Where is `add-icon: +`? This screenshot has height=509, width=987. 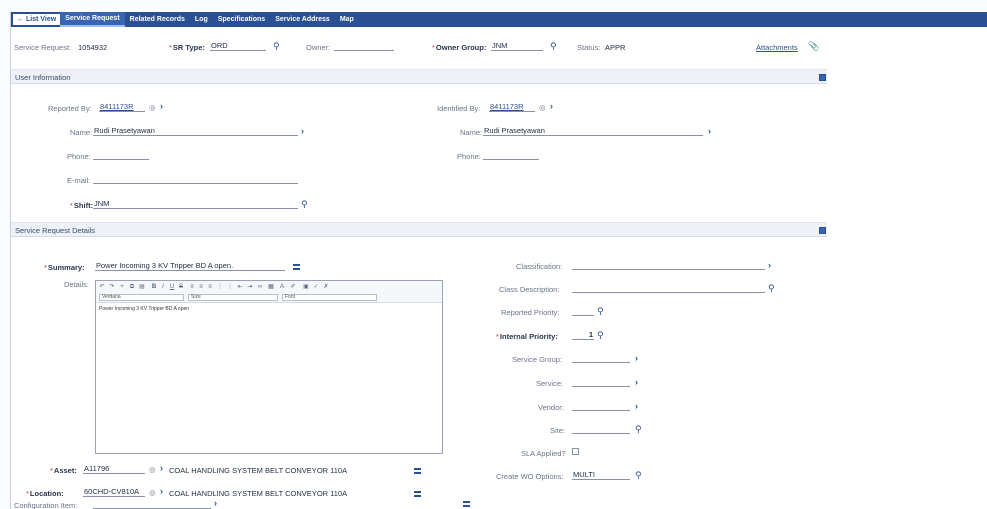 add-icon: + is located at coordinates (122, 287).